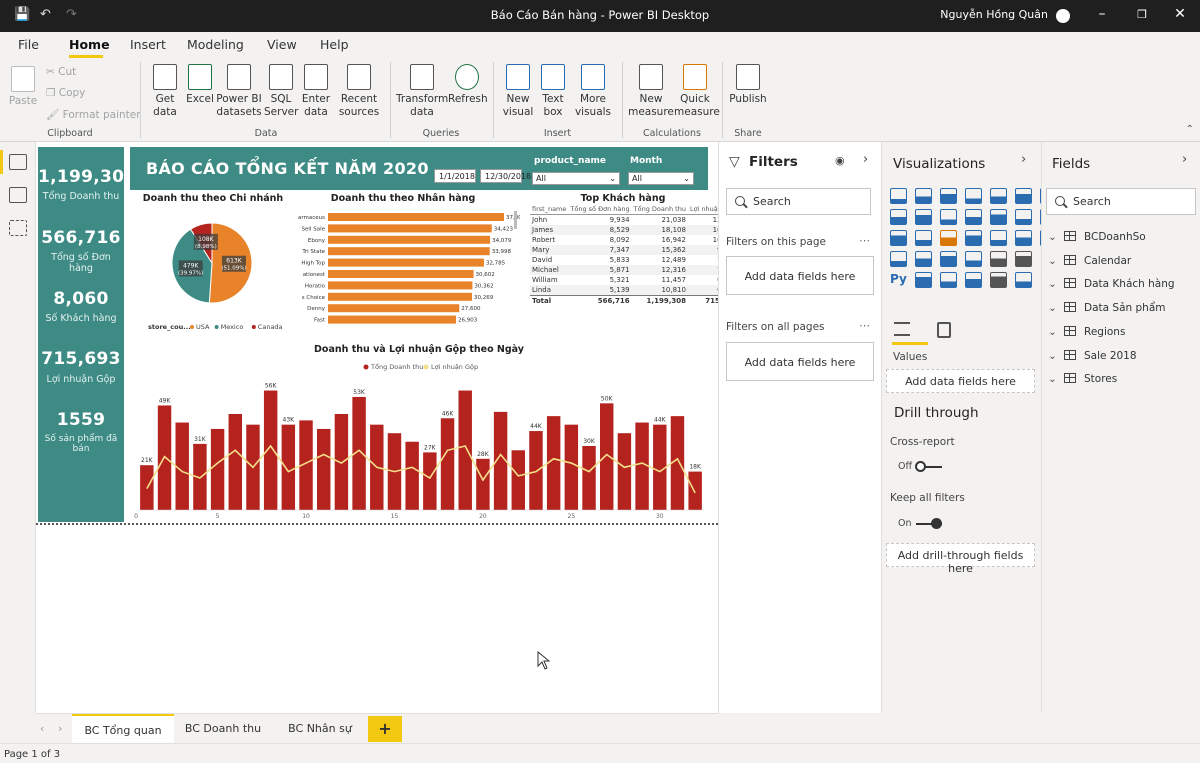 The height and width of the screenshot is (763, 1200). I want to click on new-measure-button: New measure, so click(651, 91).